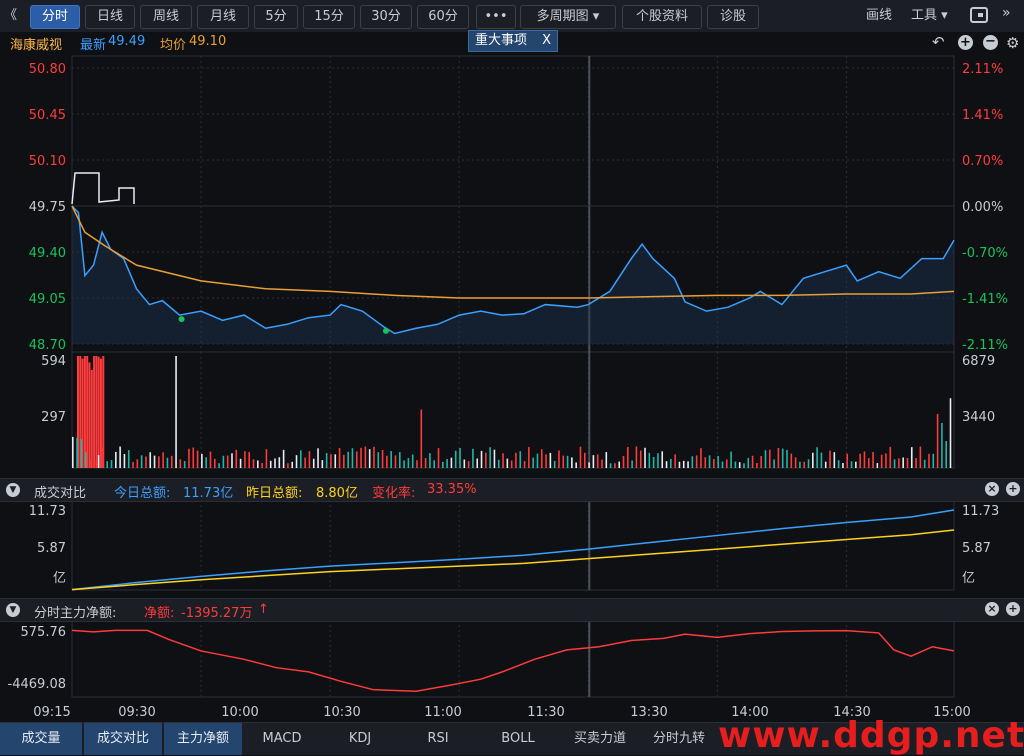 Image resolution: width=1024 pixels, height=756 pixels. What do you see at coordinates (276, 17) in the screenshot?
I see `tab-5min: 5分` at bounding box center [276, 17].